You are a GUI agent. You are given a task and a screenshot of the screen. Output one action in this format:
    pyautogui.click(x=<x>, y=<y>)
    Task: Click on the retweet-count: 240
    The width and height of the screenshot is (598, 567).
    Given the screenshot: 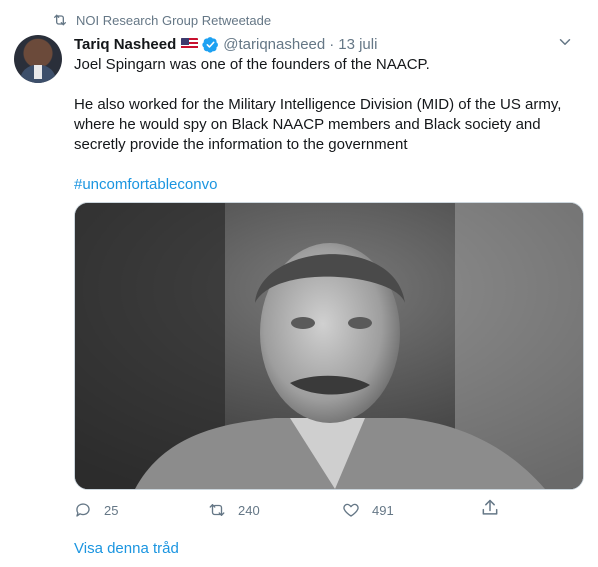 What is the action you would take?
    pyautogui.click(x=249, y=510)
    